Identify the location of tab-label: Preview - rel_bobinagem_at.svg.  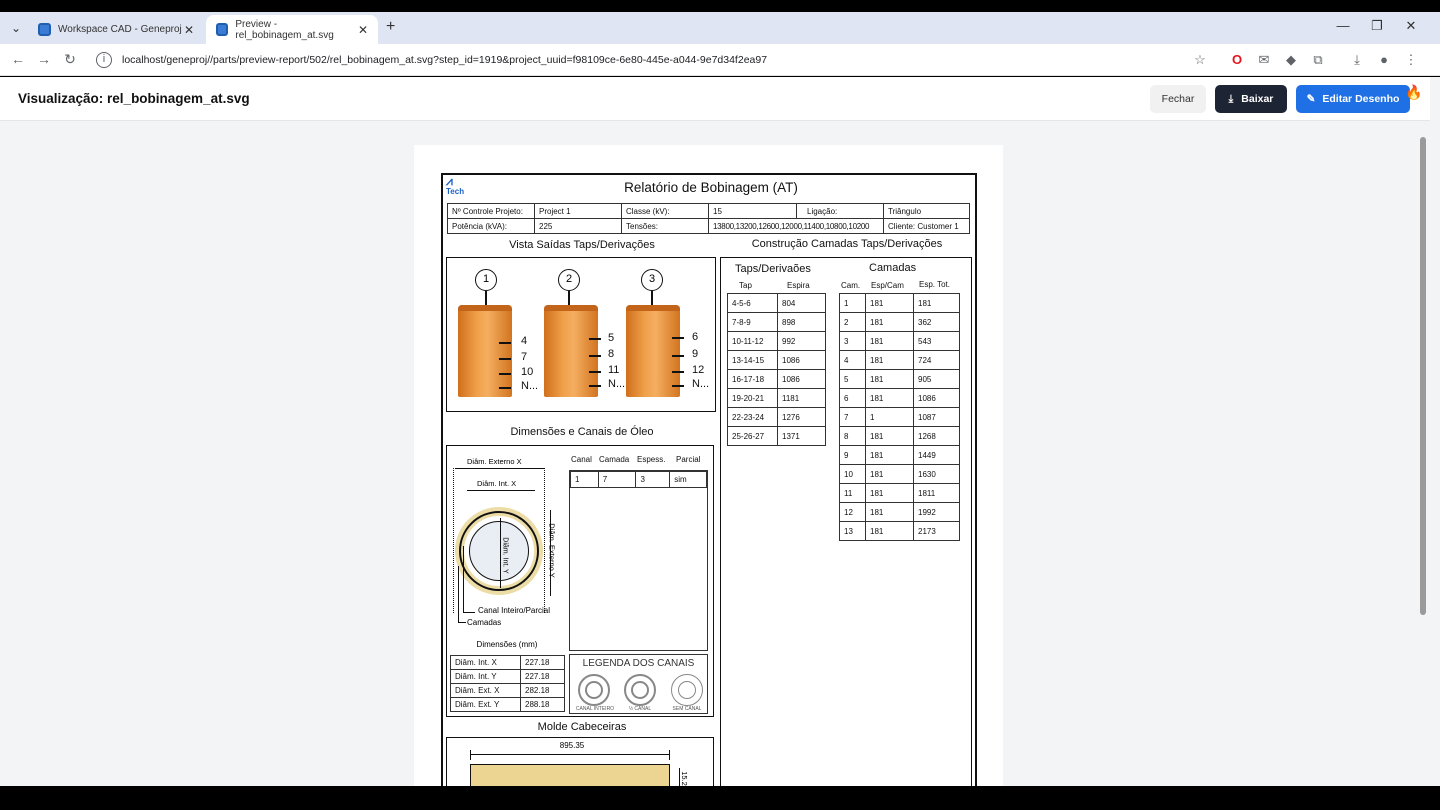
(284, 29).